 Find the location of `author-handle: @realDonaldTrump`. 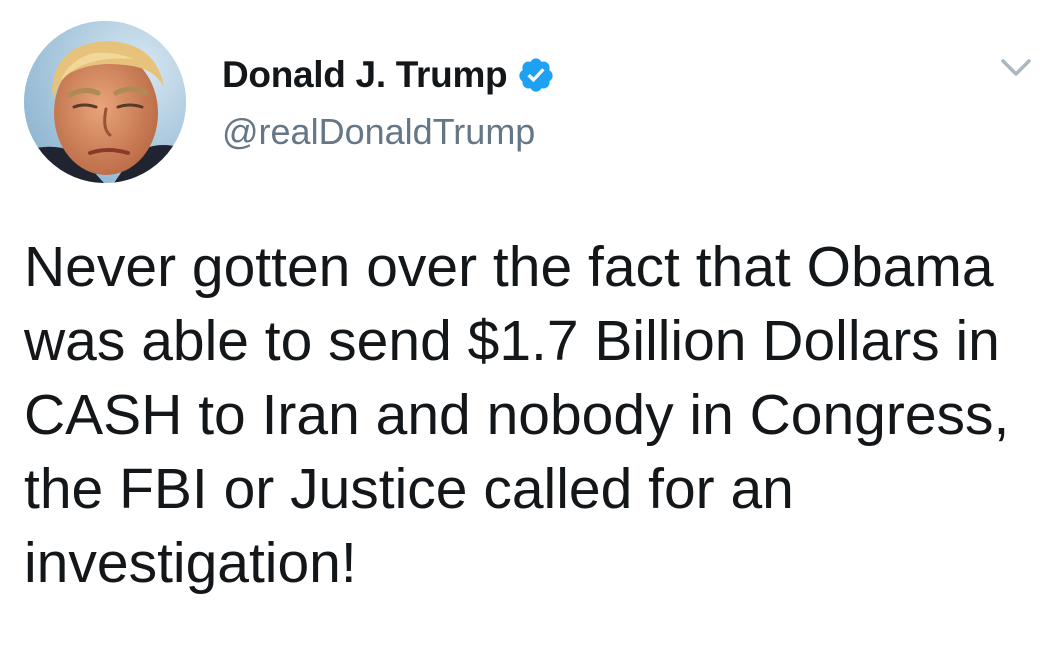

author-handle: @realDonaldTrump is located at coordinates (378, 132).